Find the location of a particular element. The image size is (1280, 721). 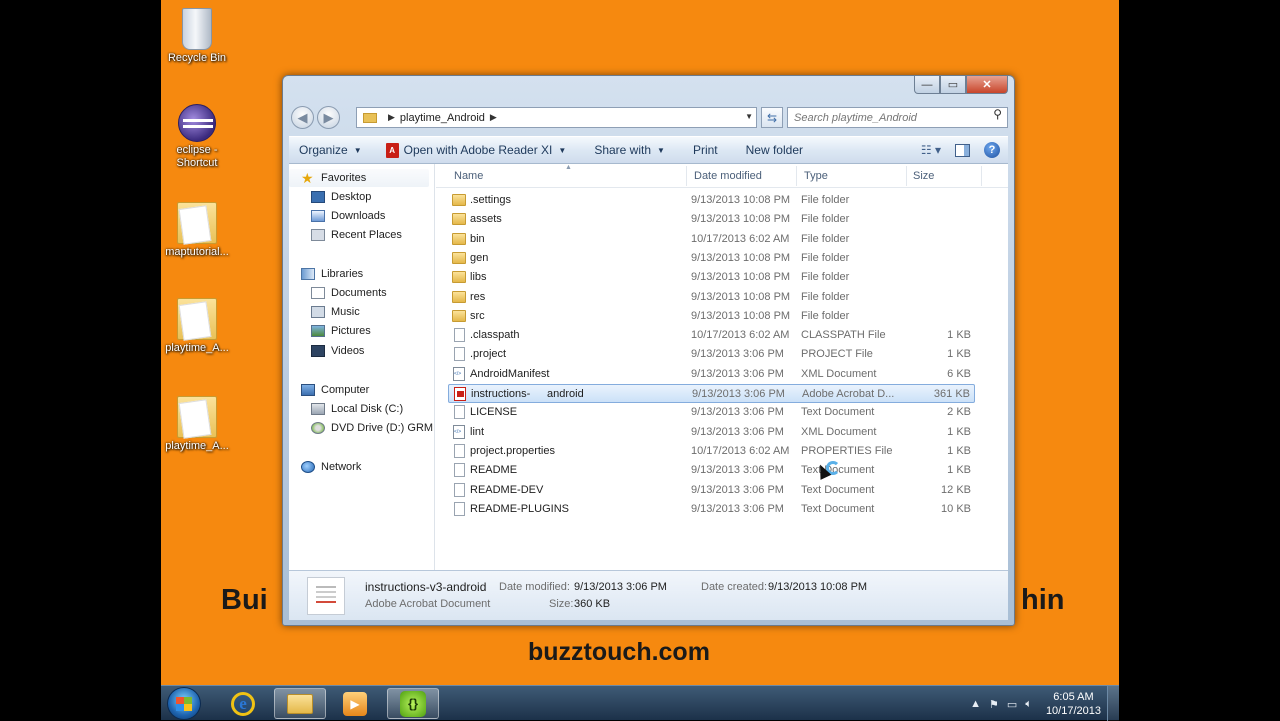

column-header-date-modified: Date modified is located at coordinates (728, 176).